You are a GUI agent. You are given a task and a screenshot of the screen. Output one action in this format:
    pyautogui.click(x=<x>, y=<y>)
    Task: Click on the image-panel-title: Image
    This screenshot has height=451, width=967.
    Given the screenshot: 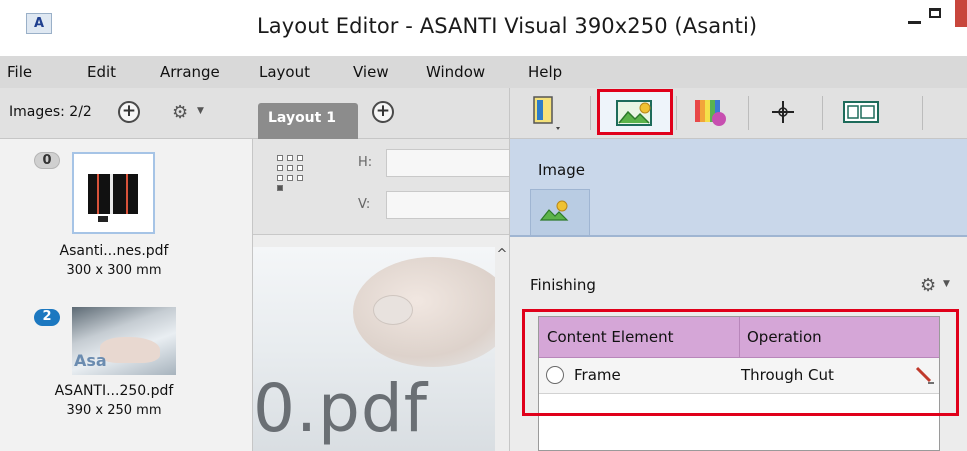 What is the action you would take?
    pyautogui.click(x=561, y=170)
    